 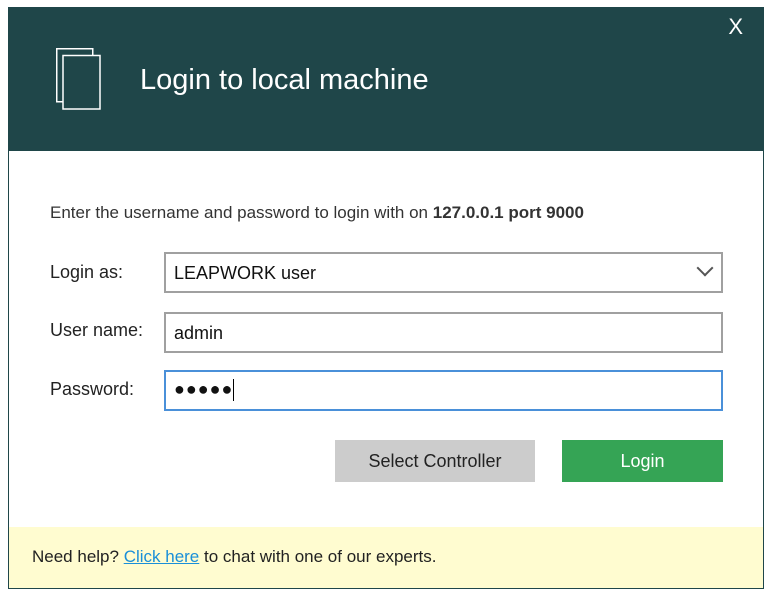 I want to click on close-icon: X, so click(x=735, y=27).